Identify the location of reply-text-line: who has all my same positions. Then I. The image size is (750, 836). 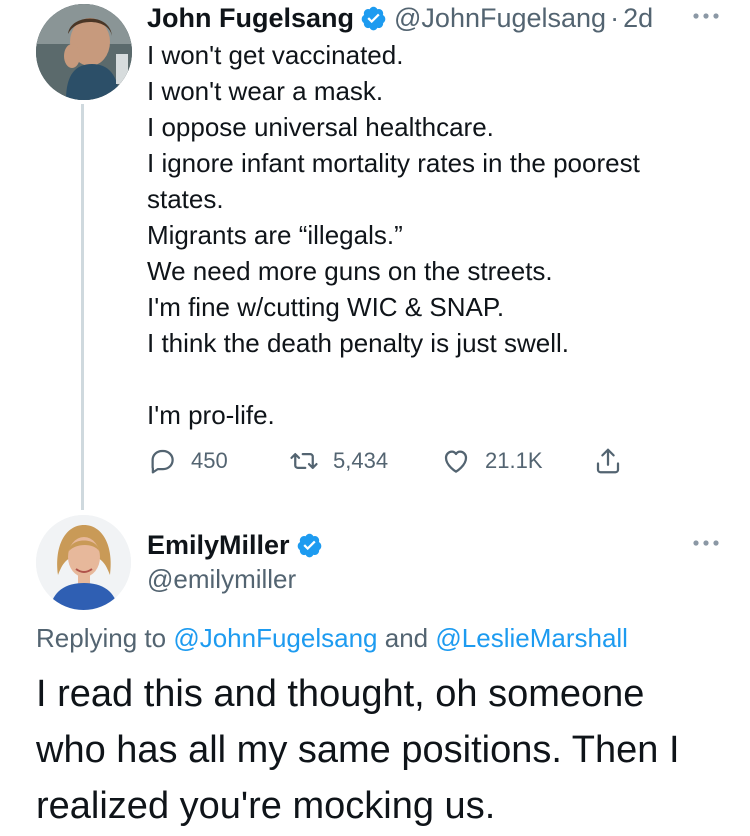
(358, 750).